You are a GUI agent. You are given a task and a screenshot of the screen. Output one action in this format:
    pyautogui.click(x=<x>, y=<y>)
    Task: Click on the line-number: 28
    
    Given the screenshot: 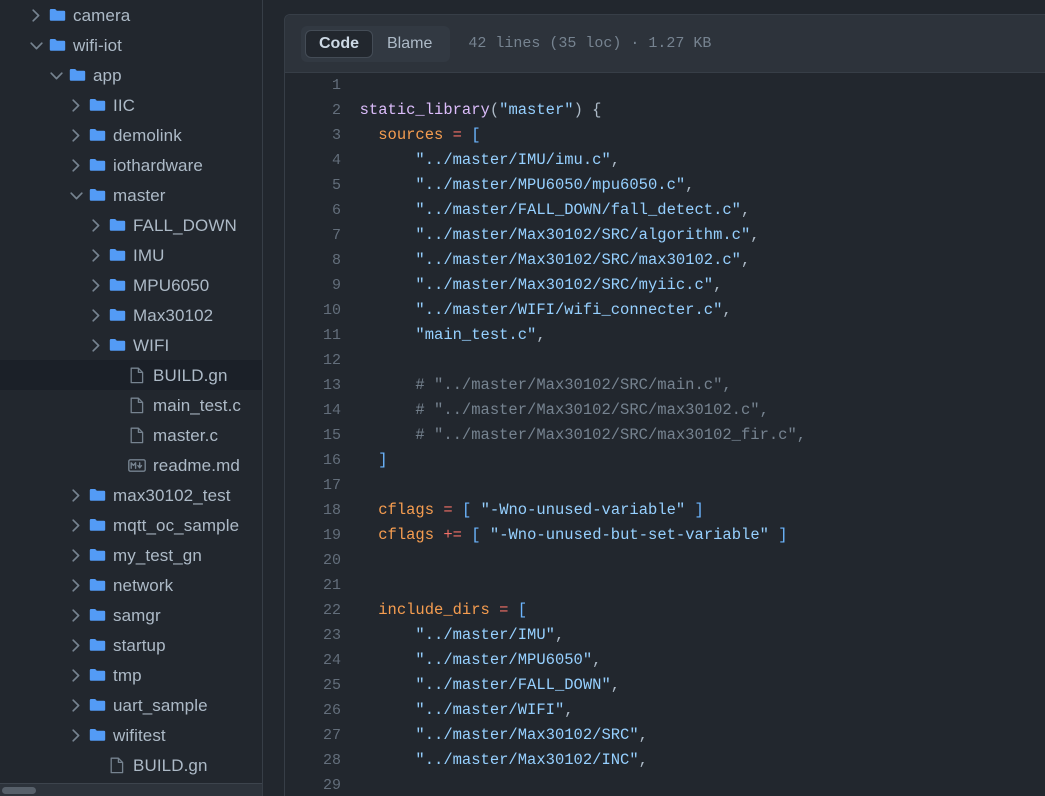 What is the action you would take?
    pyautogui.click(x=313, y=760)
    